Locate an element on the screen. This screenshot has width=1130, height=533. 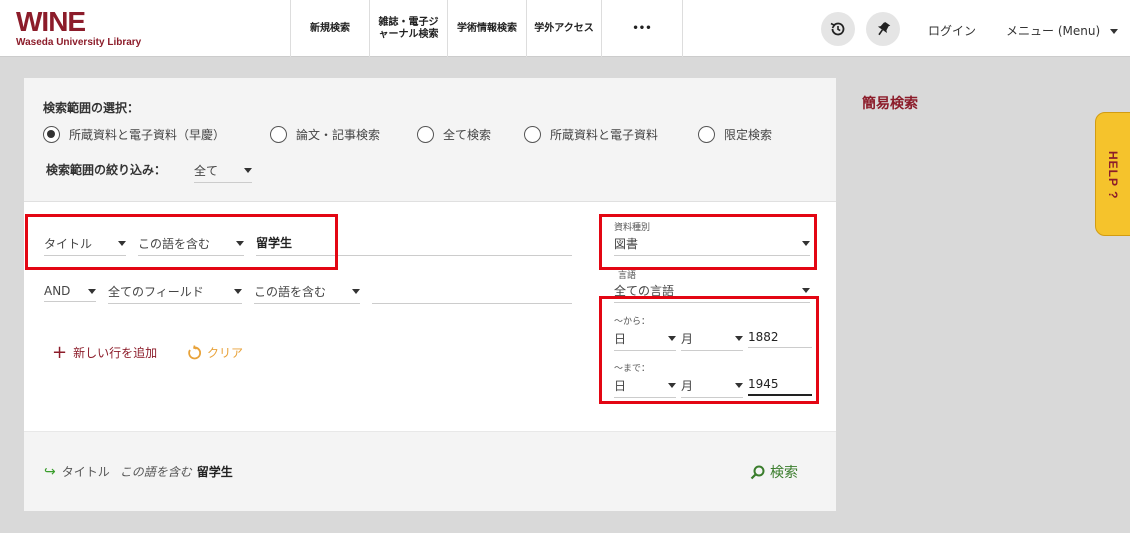
radio-limited: 限定検索 is located at coordinates (735, 134).